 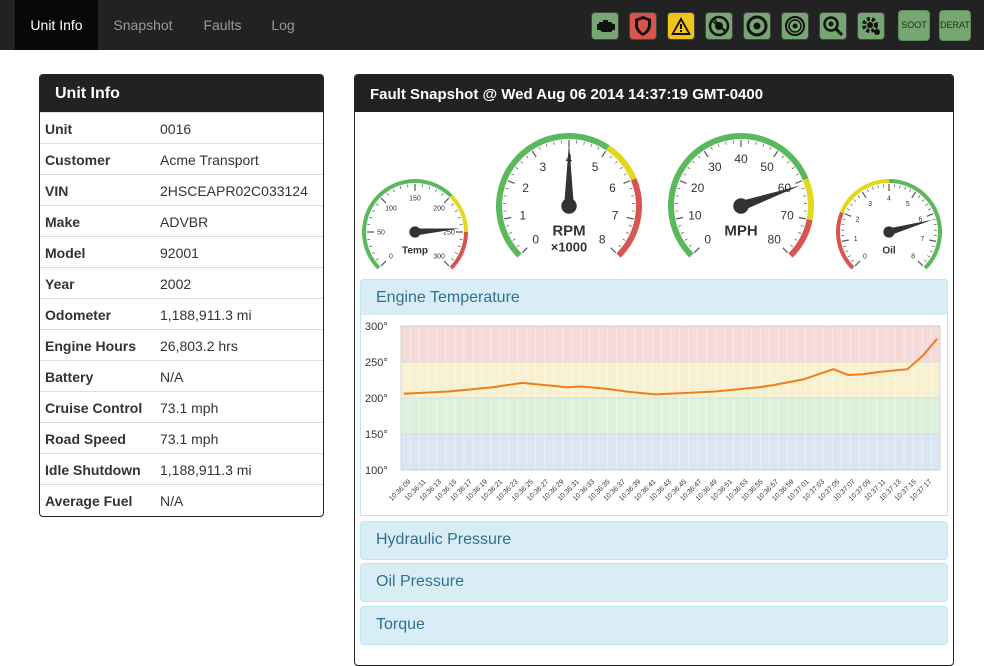 What do you see at coordinates (767, 167) in the screenshot?
I see `mph-gauge-tick-label: 50` at bounding box center [767, 167].